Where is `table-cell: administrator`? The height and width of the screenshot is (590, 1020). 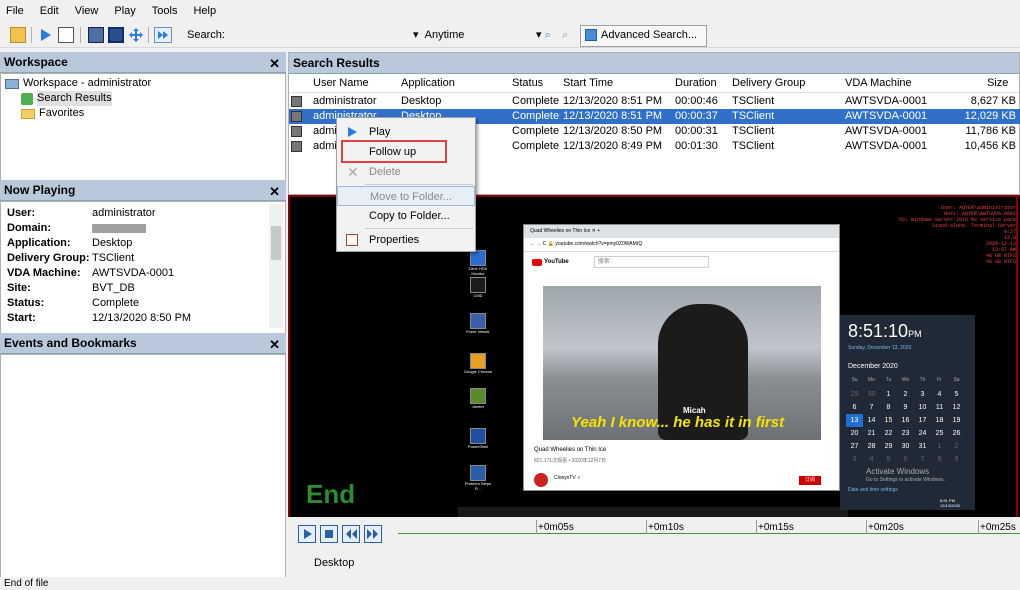
table-cell: administrator is located at coordinates (345, 101).